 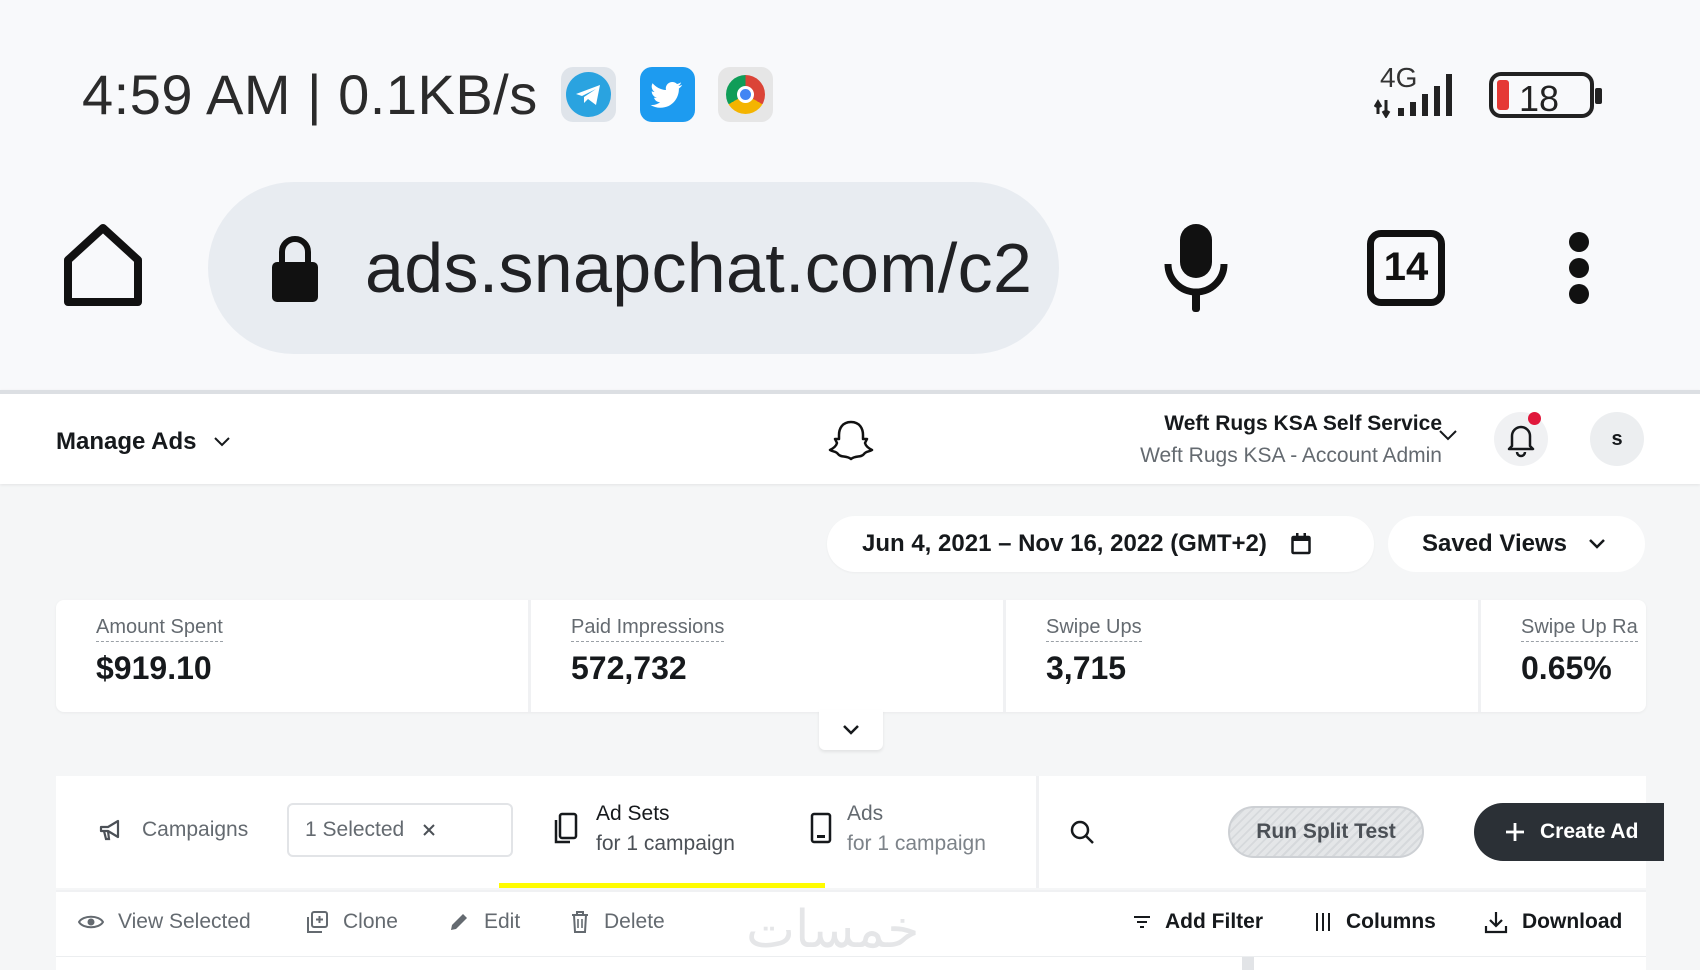 I want to click on avatar: s, so click(x=1617, y=439).